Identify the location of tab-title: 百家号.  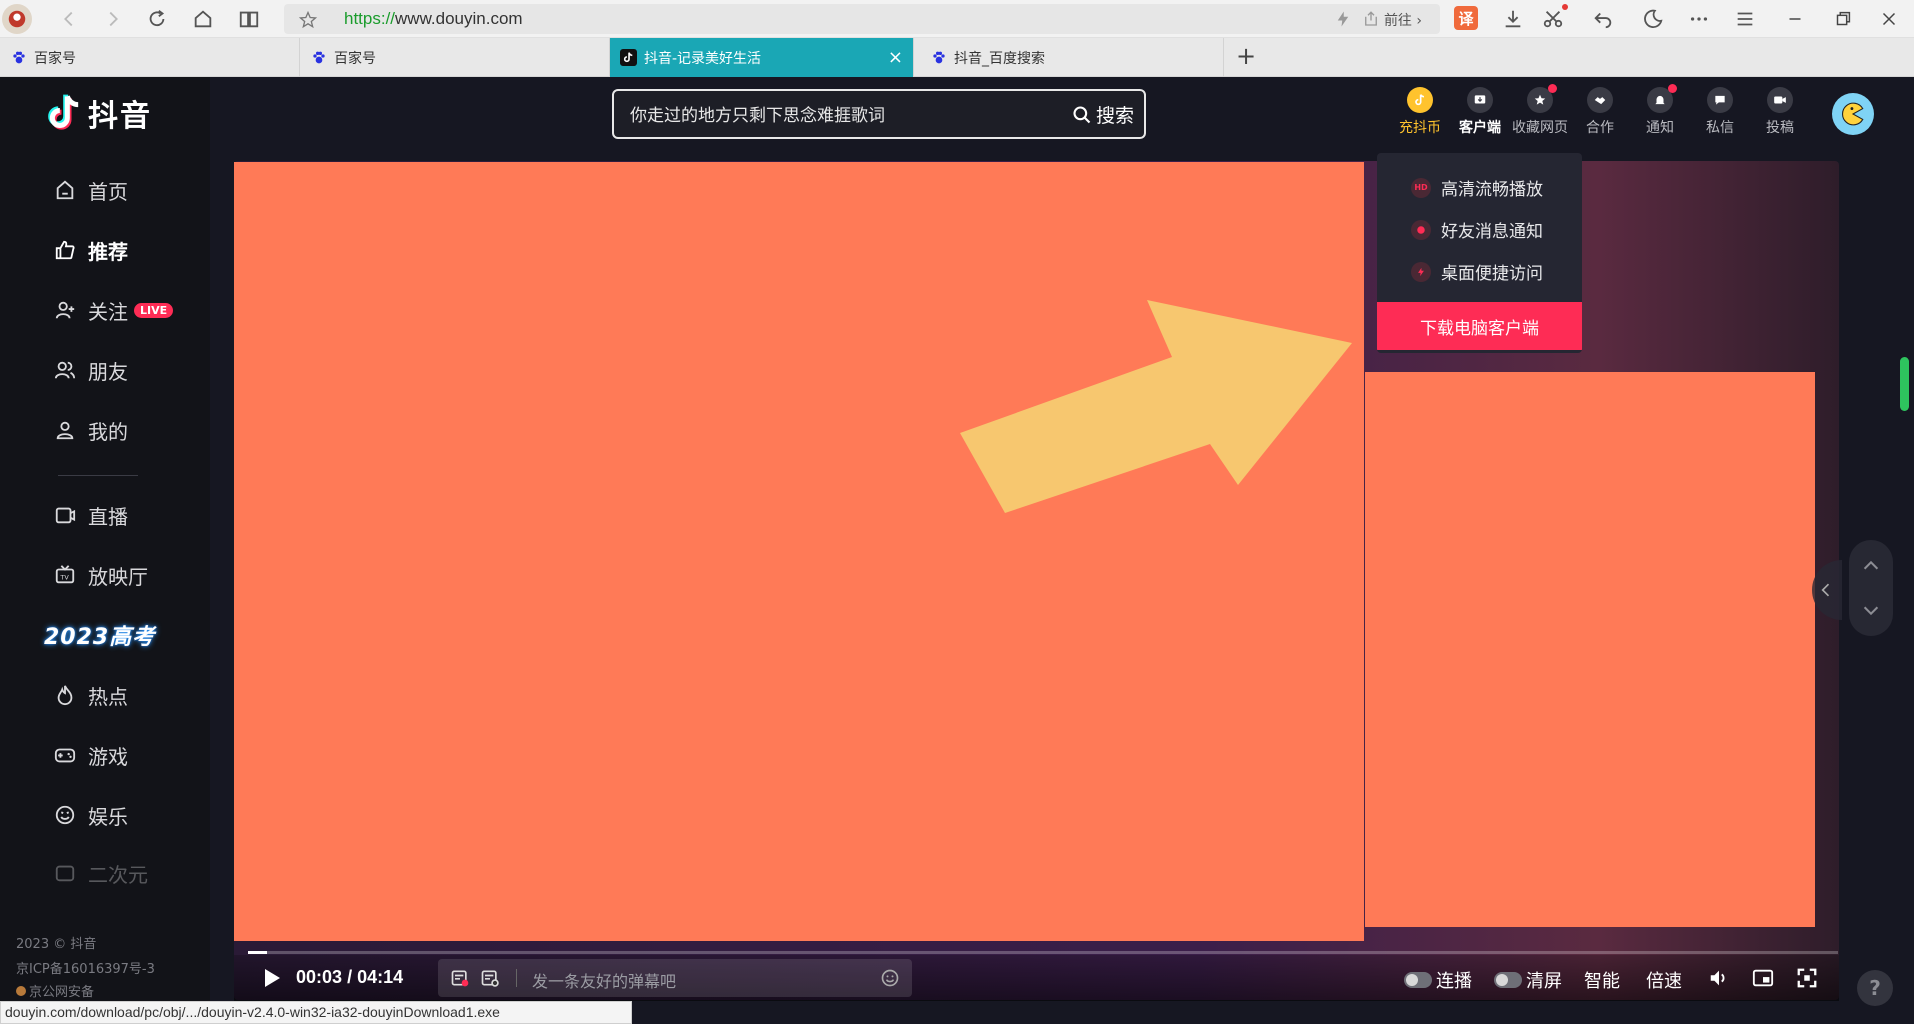
(55, 58).